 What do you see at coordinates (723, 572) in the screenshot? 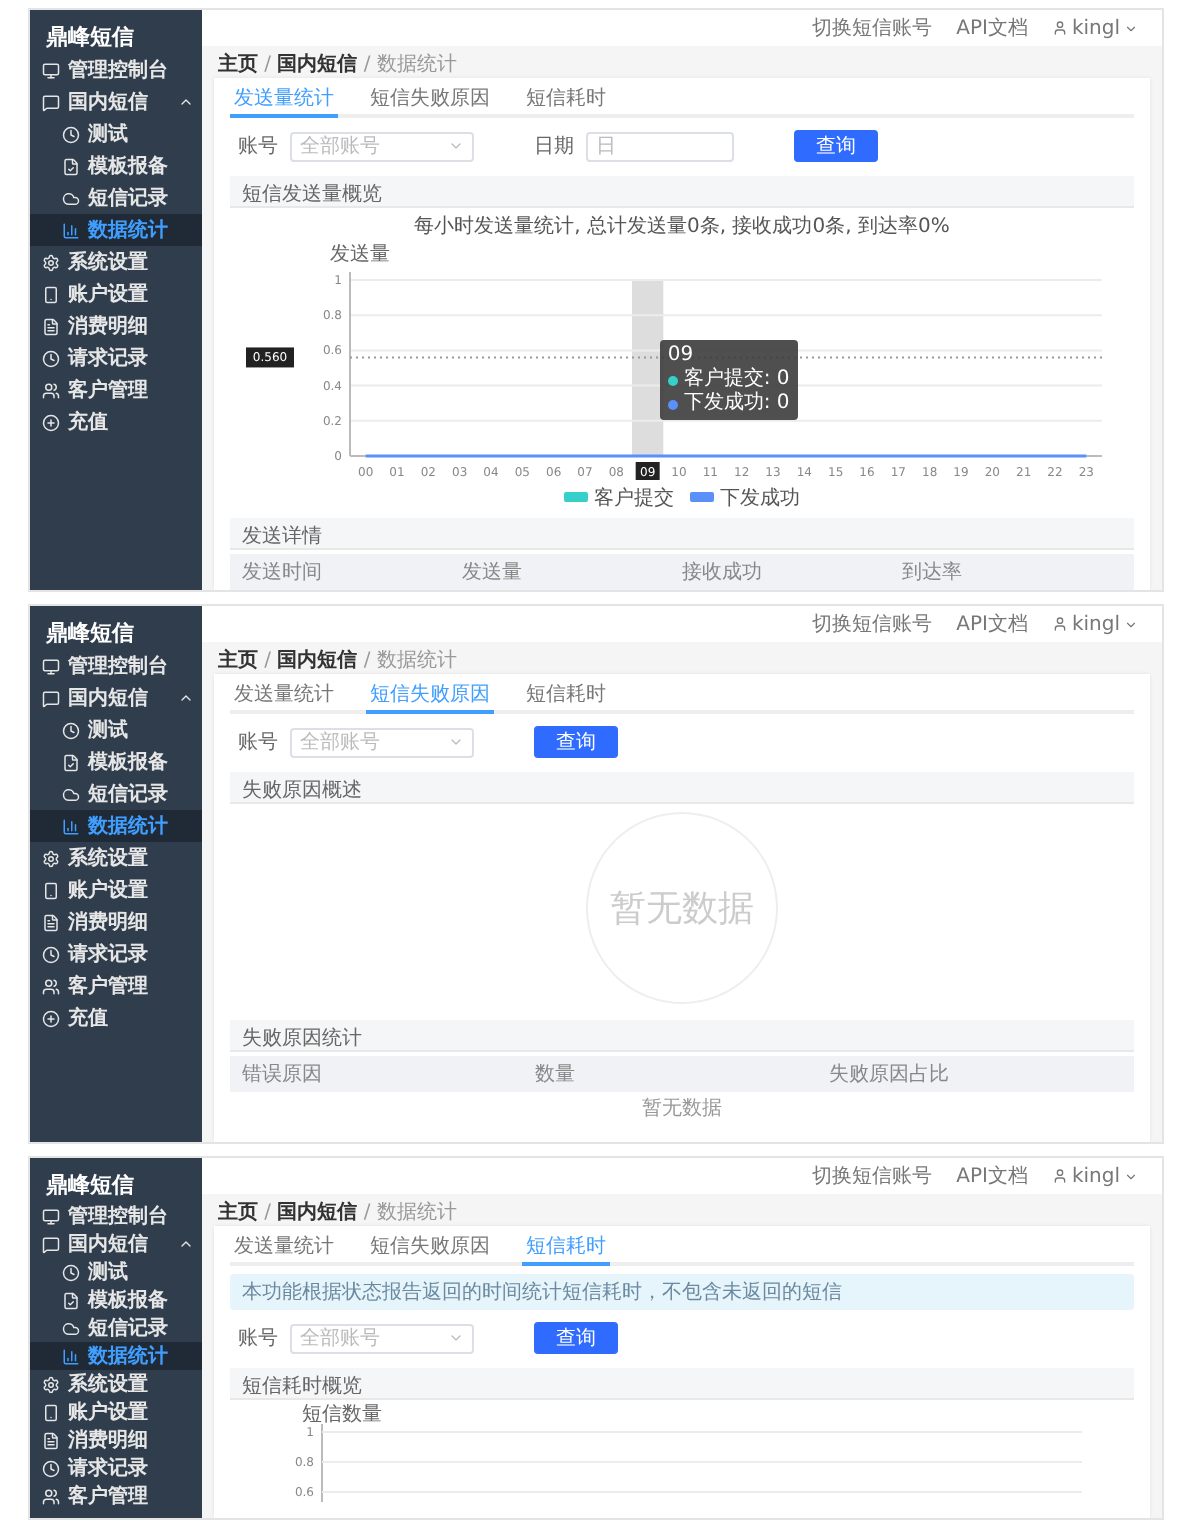
I see `column-header: 接收成功` at bounding box center [723, 572].